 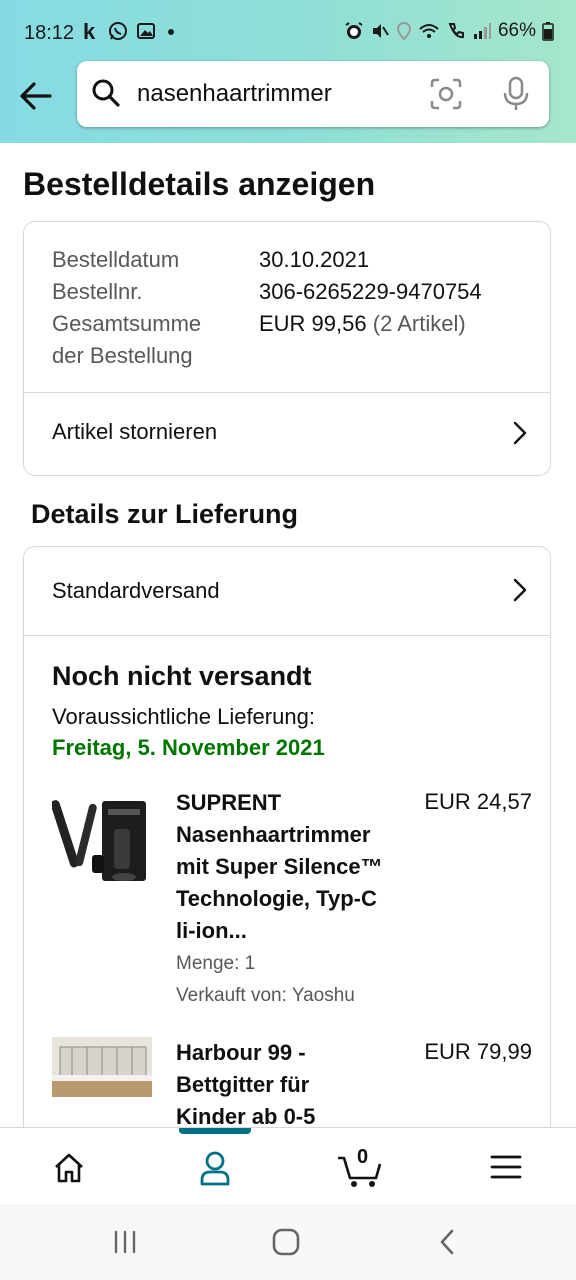 I want to click on dot-icon, so click(x=171, y=32).